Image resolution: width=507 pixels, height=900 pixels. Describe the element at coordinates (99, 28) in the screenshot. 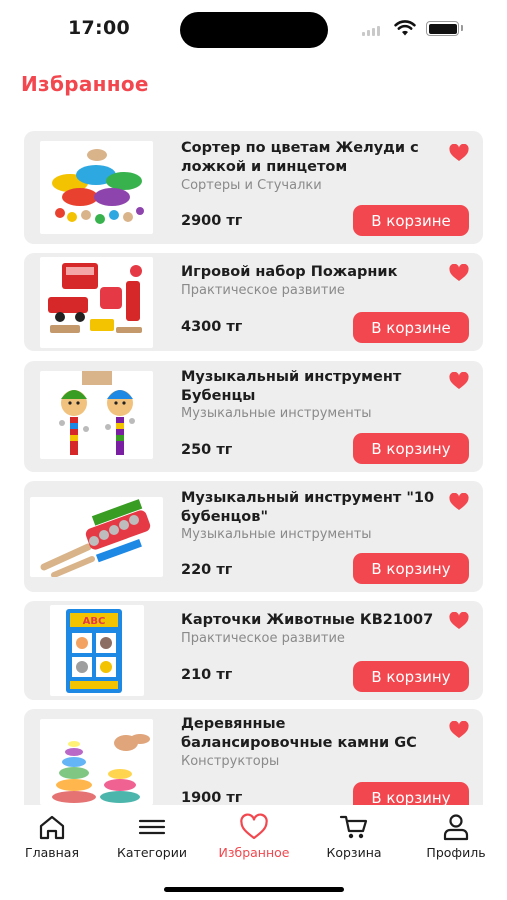

I see `status-time: 17:00` at that location.